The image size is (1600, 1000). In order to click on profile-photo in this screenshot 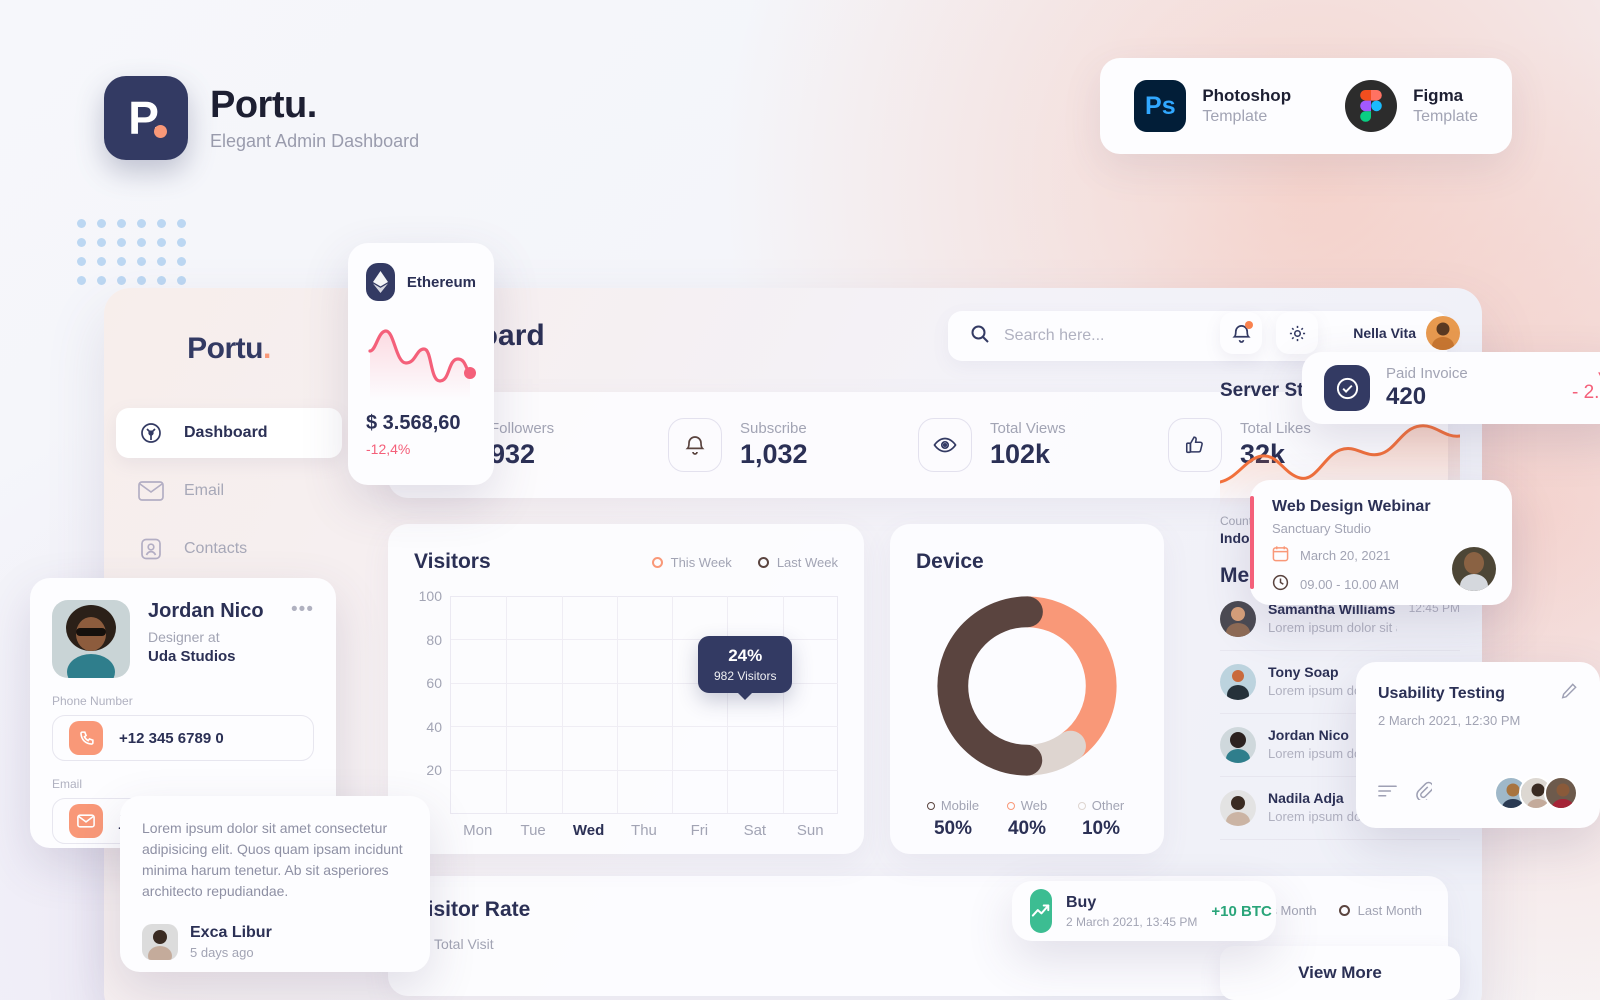, I will do `click(91, 639)`.